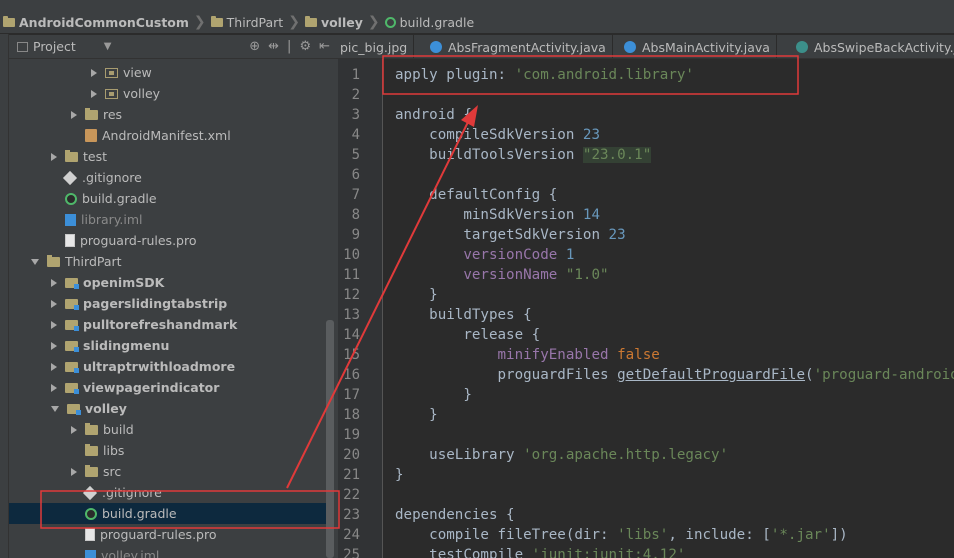  I want to click on line-number: 7, so click(355, 195).